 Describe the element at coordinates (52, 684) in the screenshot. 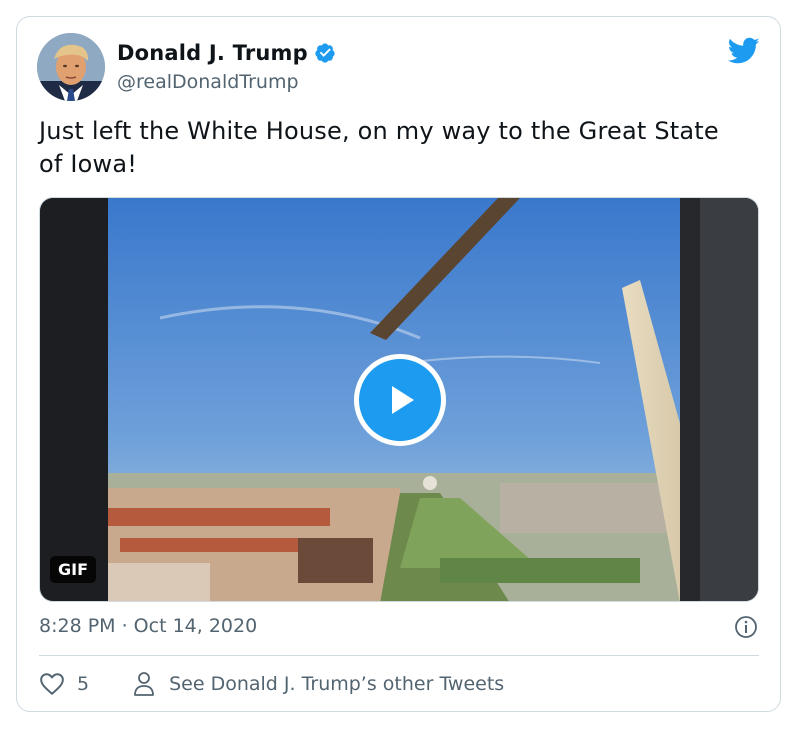

I see `heart-icon` at that location.